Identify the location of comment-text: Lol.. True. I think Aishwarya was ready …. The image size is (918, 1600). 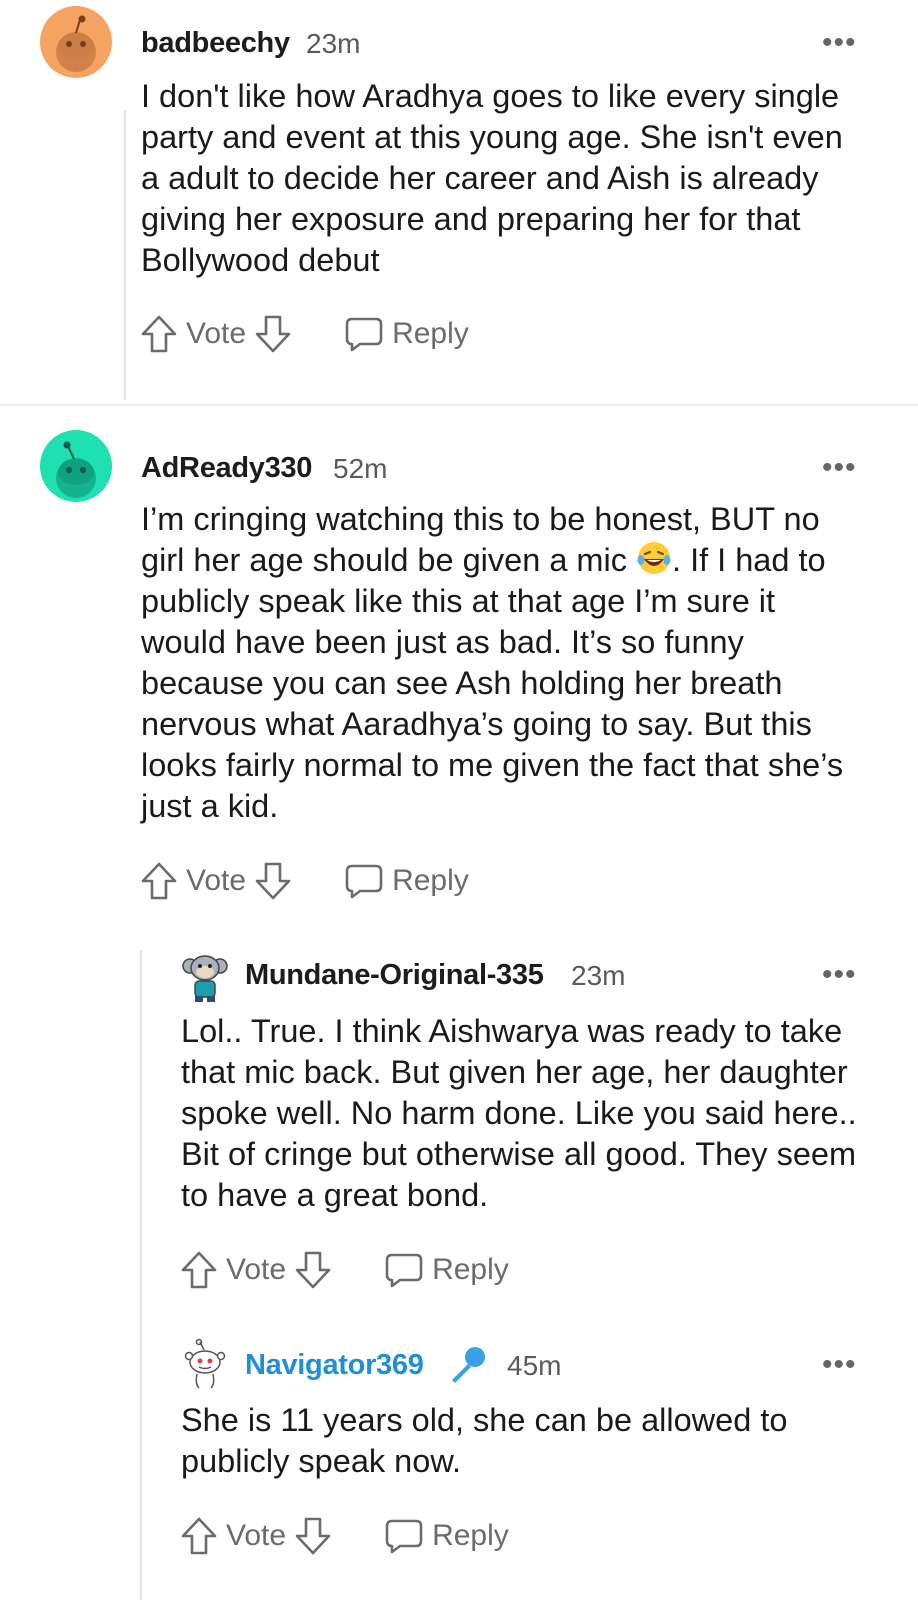
(519, 1113).